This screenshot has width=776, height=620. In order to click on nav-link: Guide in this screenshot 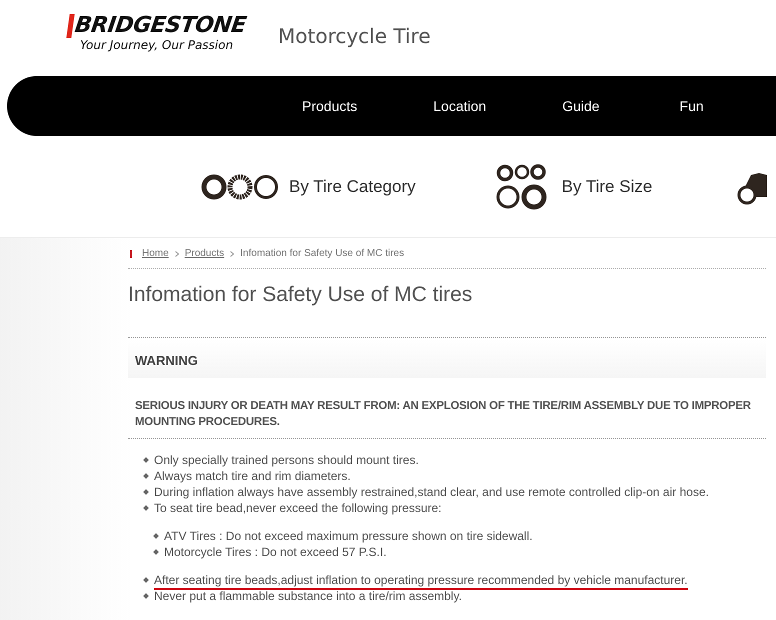, I will do `click(581, 106)`.